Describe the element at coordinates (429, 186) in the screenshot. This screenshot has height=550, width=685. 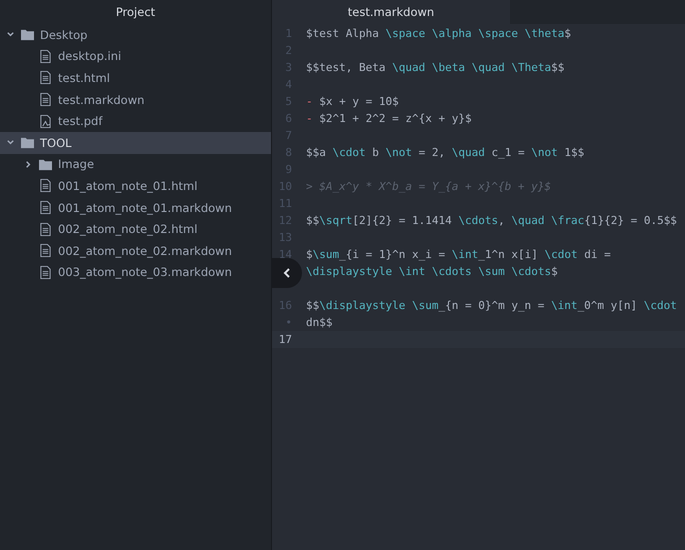
I see `code-line: > $A_x^y * X^b_a = Y_{a + x}^{b + y}$` at that location.